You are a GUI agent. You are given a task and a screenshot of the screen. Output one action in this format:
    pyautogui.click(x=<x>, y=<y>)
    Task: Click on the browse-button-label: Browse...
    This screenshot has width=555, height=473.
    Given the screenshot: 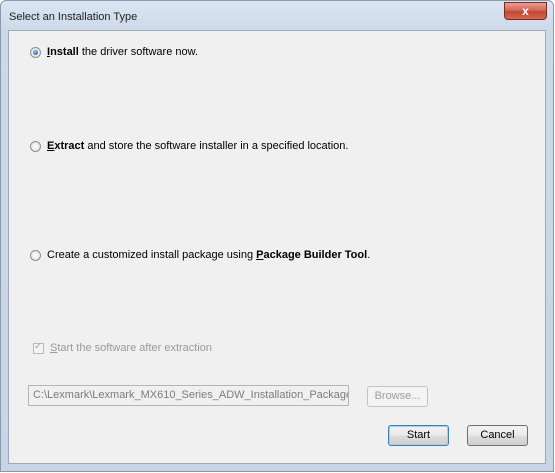 What is the action you would take?
    pyautogui.click(x=397, y=396)
    